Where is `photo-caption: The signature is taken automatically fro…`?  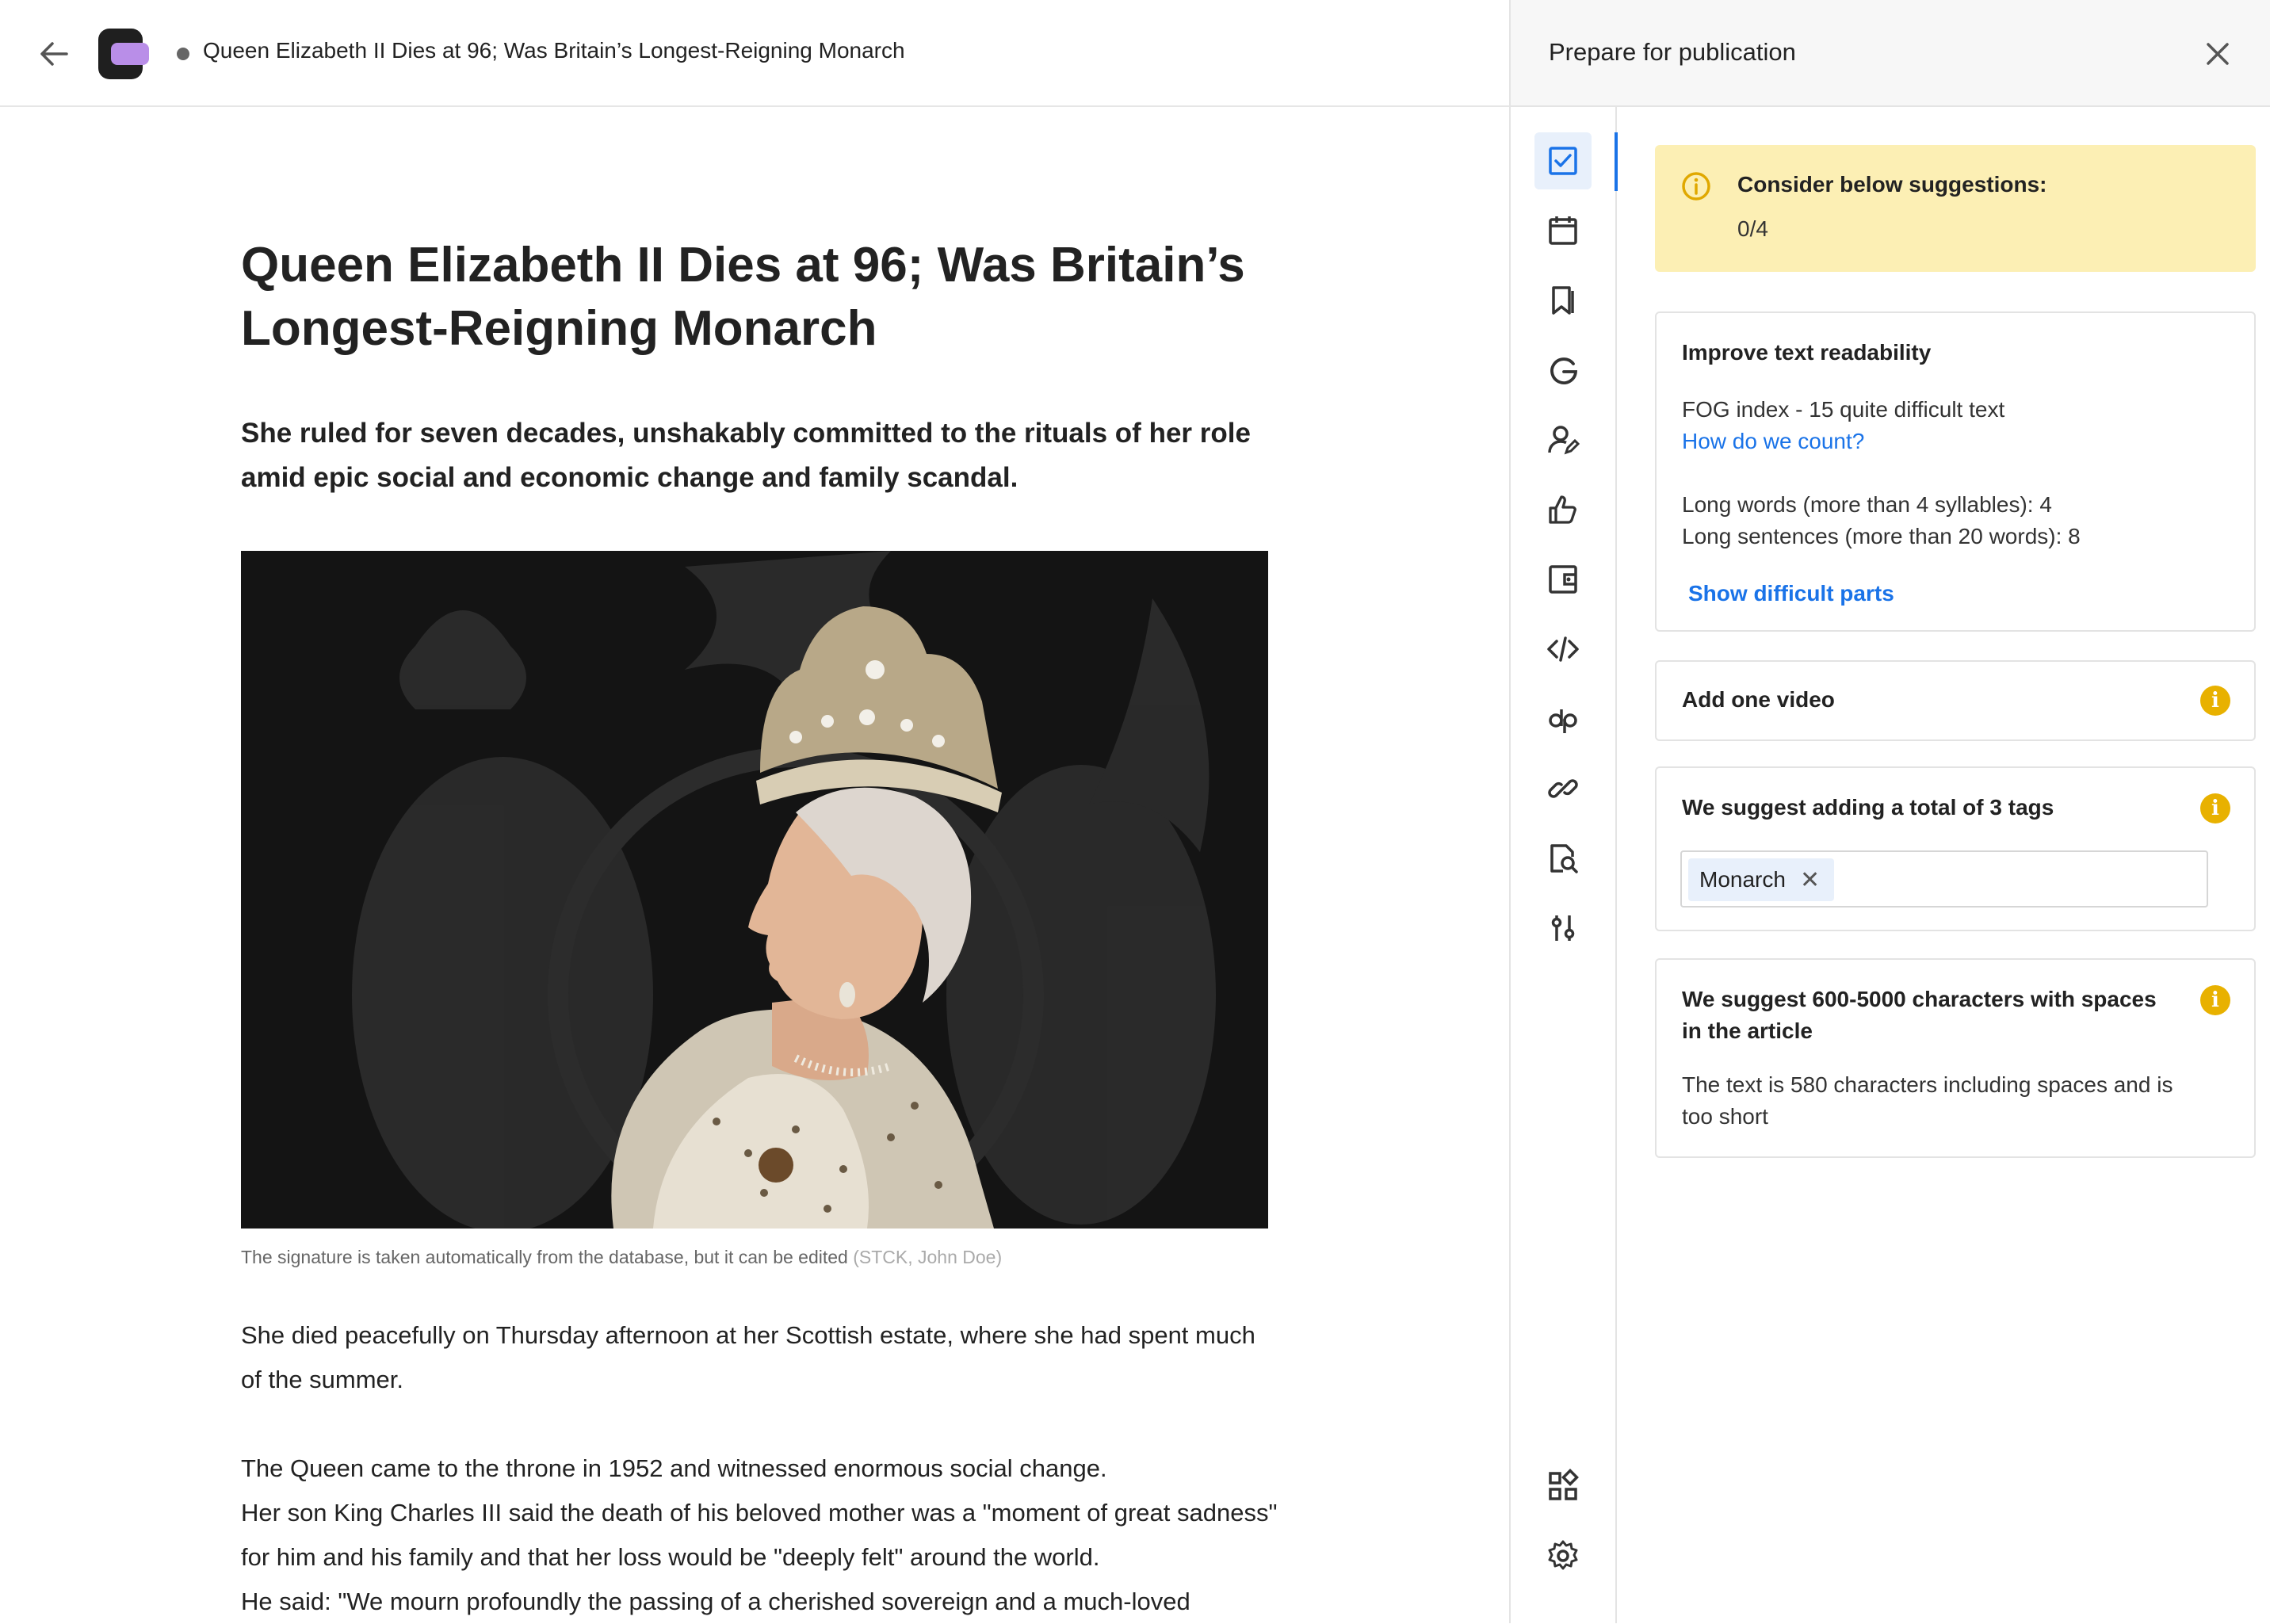 photo-caption: The signature is taken automatically fro… is located at coordinates (621, 1258).